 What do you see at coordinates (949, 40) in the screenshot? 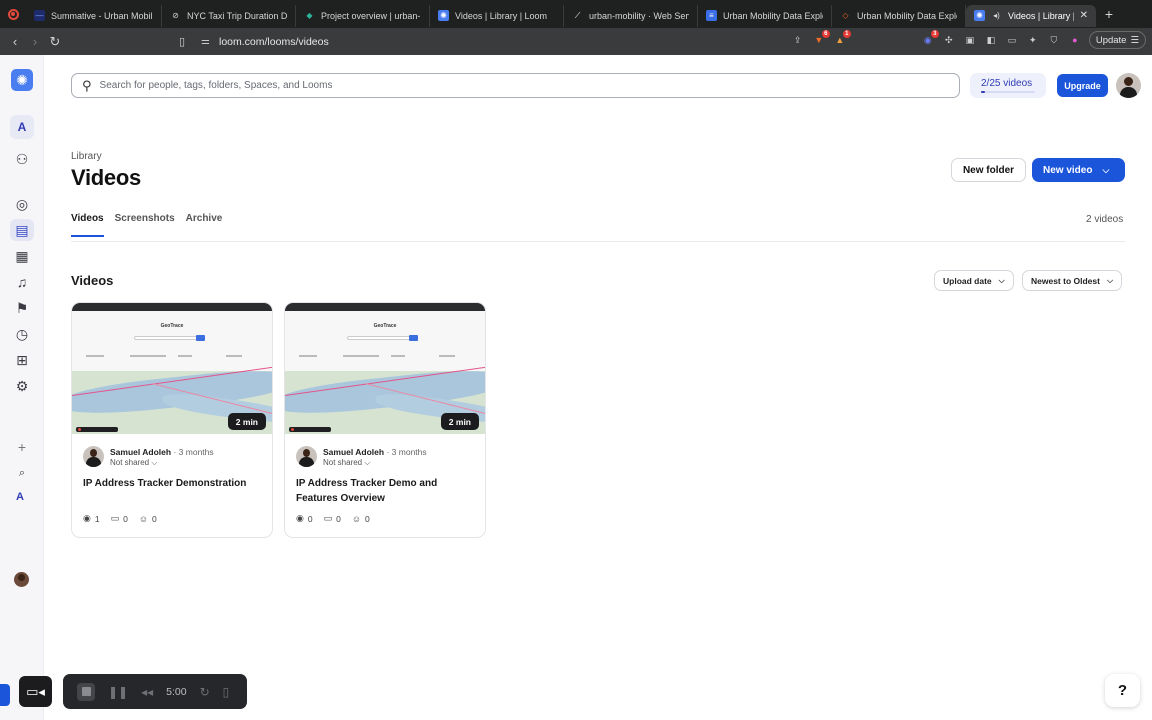
I see `extensions-icon: ✣` at bounding box center [949, 40].